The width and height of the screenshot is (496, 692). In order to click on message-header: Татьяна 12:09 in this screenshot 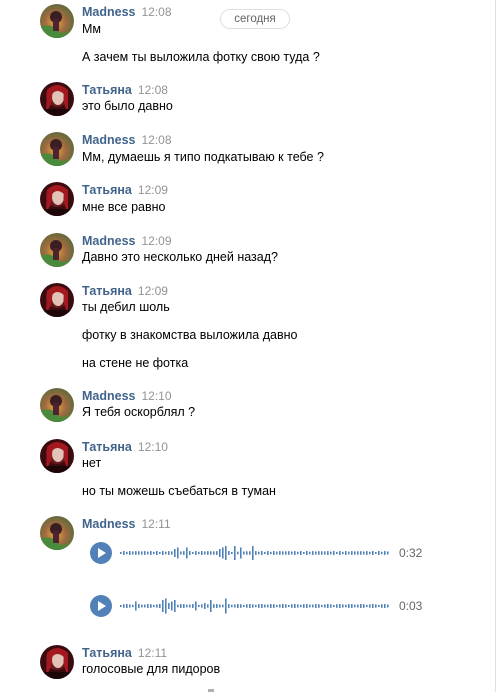, I will do `click(125, 291)`.